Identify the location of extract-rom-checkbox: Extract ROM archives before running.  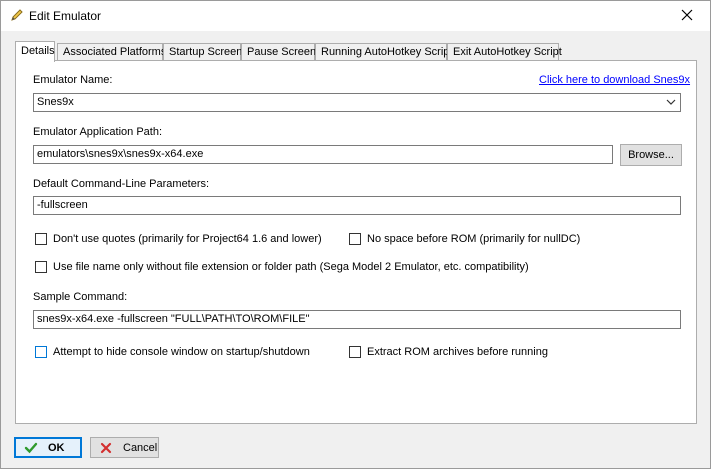
(448, 352).